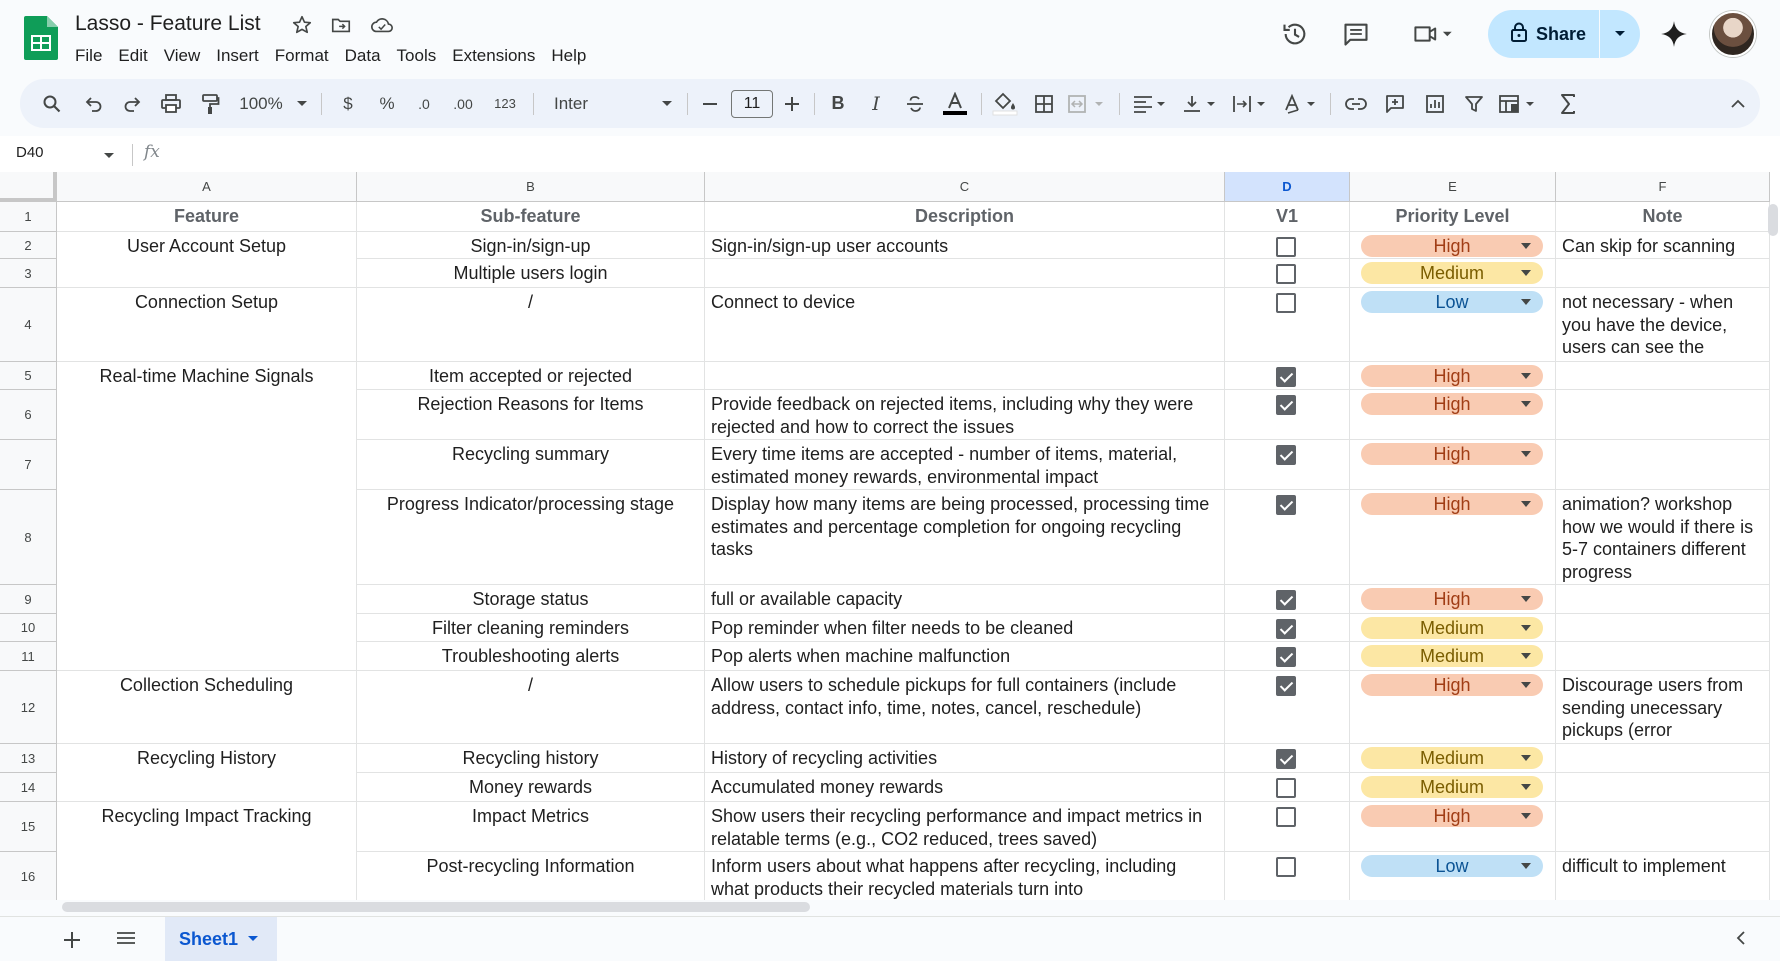 Image resolution: width=1780 pixels, height=961 pixels. What do you see at coordinates (28, 876) in the screenshot?
I see `row-header-16: 16` at bounding box center [28, 876].